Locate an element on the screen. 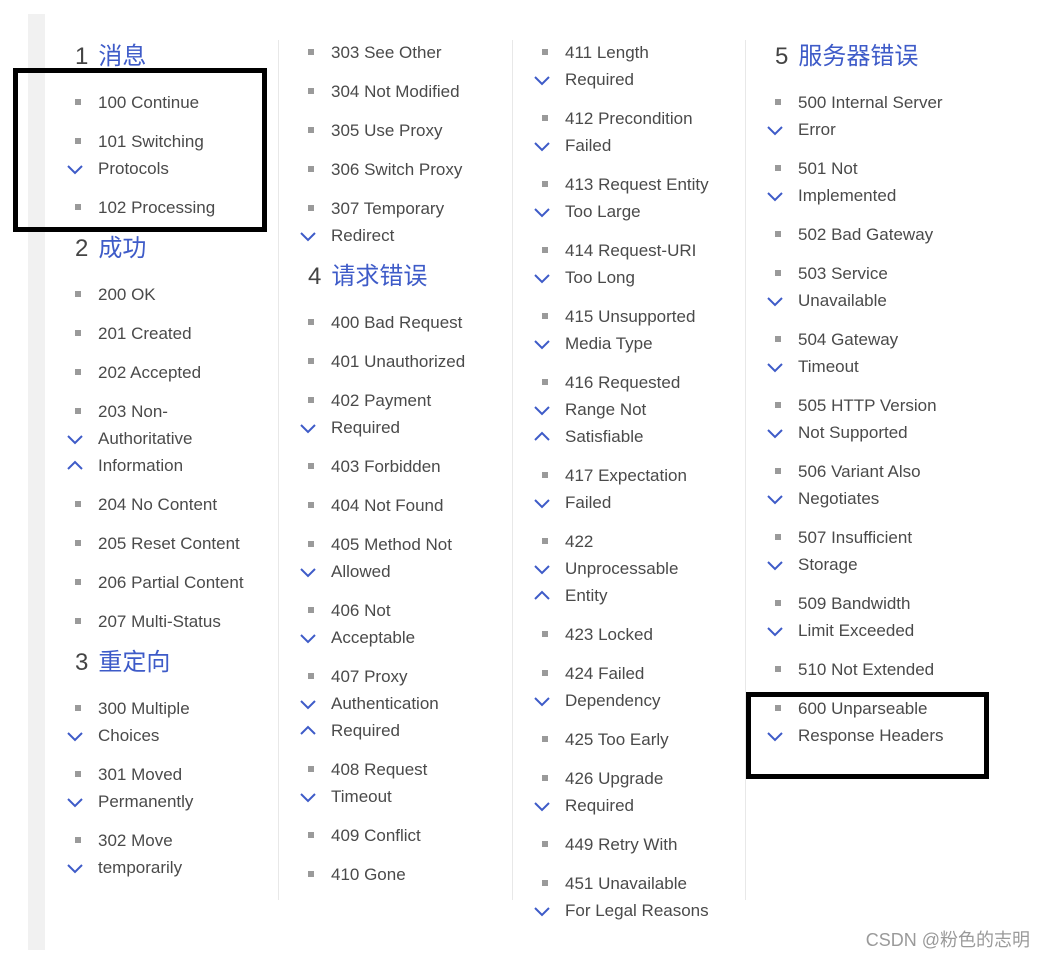 This screenshot has width=1044, height=958. section-heading: 3 重定向 is located at coordinates (159, 663).